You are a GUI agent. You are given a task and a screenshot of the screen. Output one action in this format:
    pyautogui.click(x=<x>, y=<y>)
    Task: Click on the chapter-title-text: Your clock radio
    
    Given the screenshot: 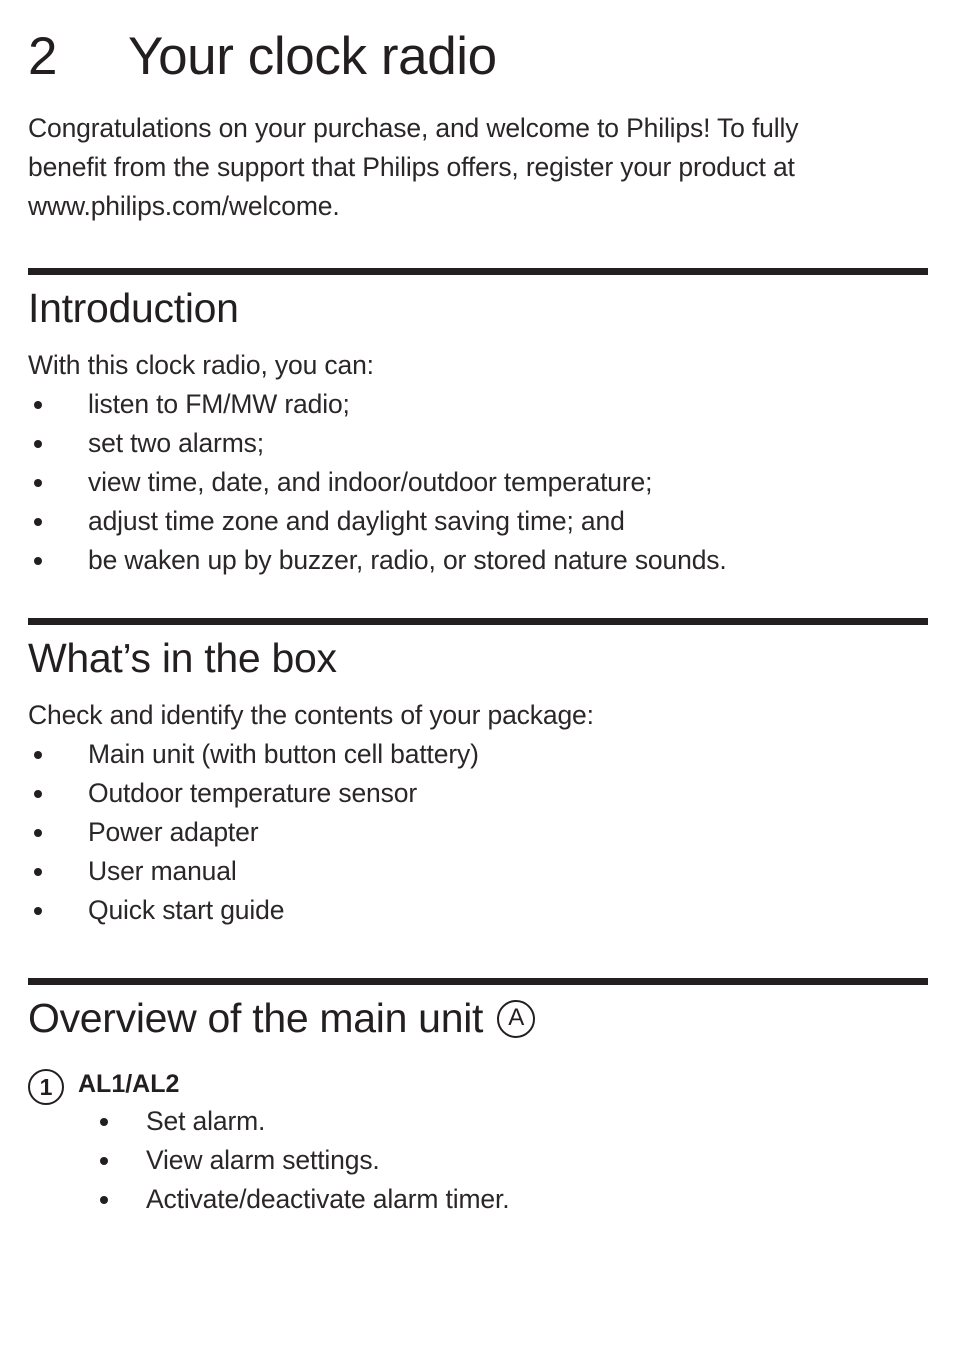 What is the action you would take?
    pyautogui.click(x=312, y=56)
    